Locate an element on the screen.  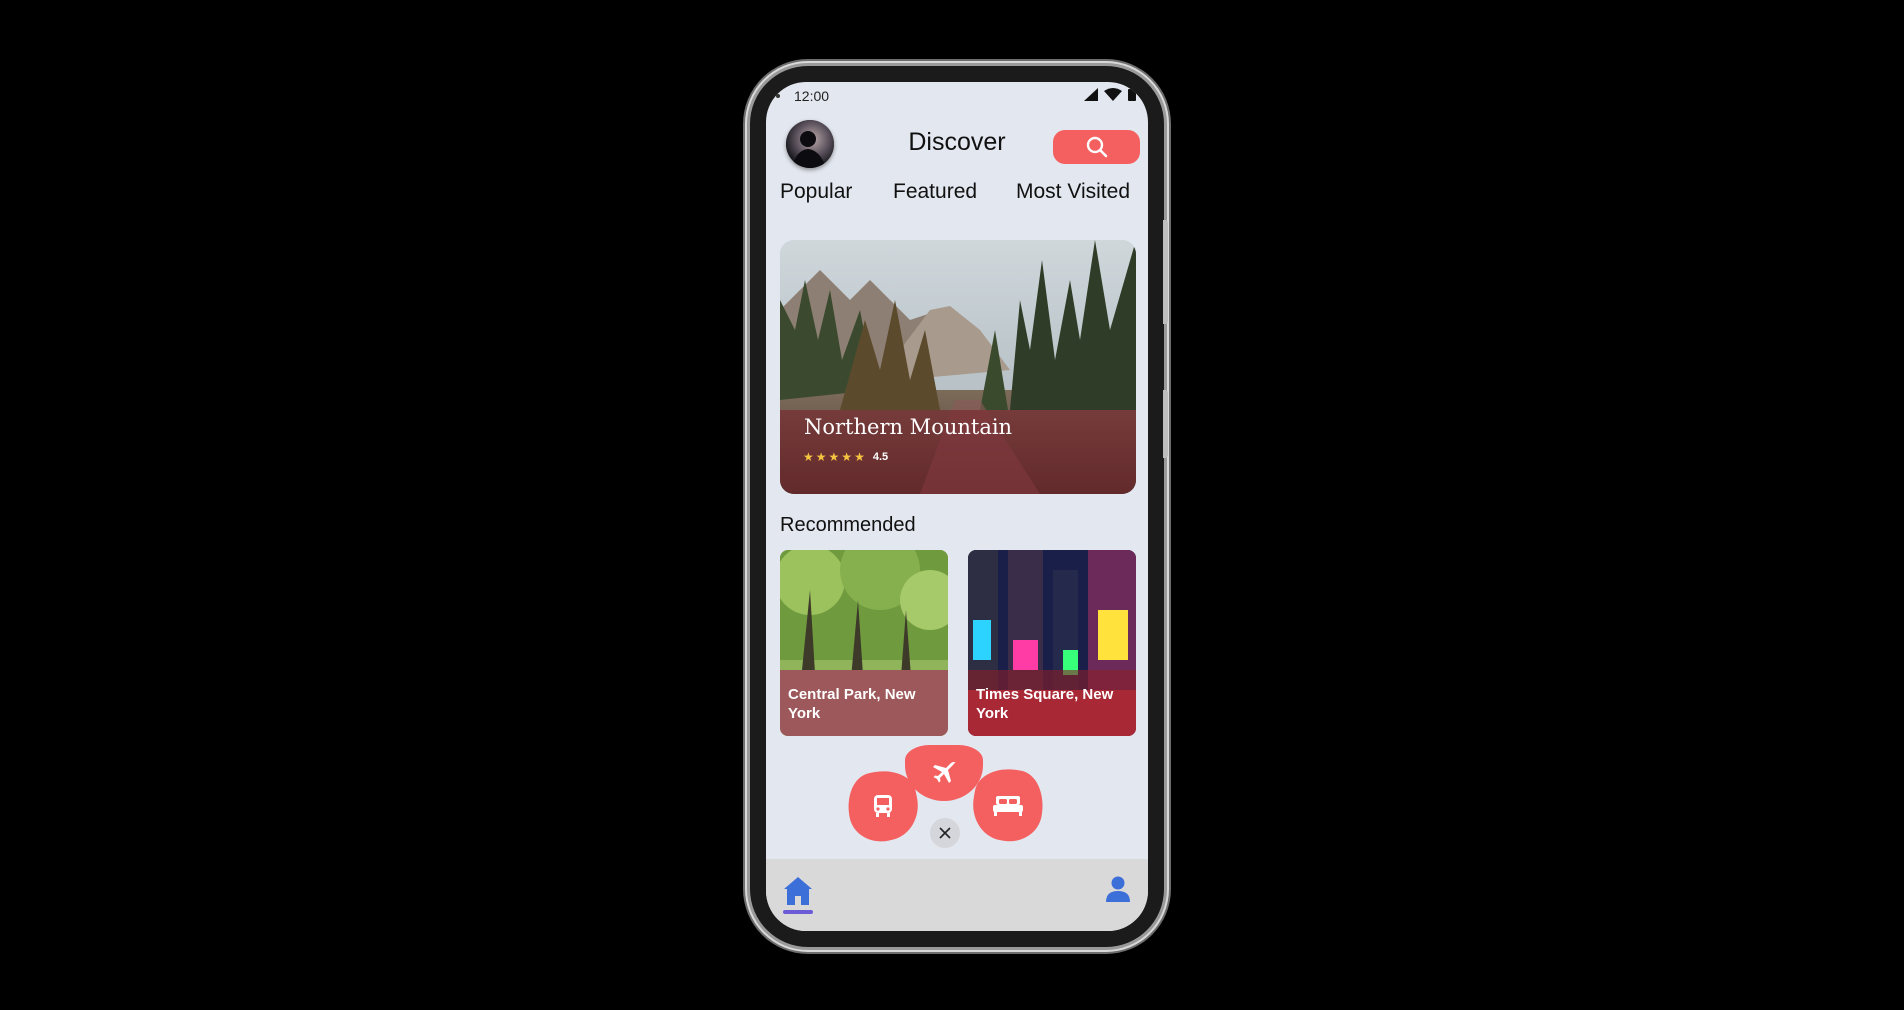
rating-row: ★ ★ ★ ★ ★ 4.5 is located at coordinates (845, 457).